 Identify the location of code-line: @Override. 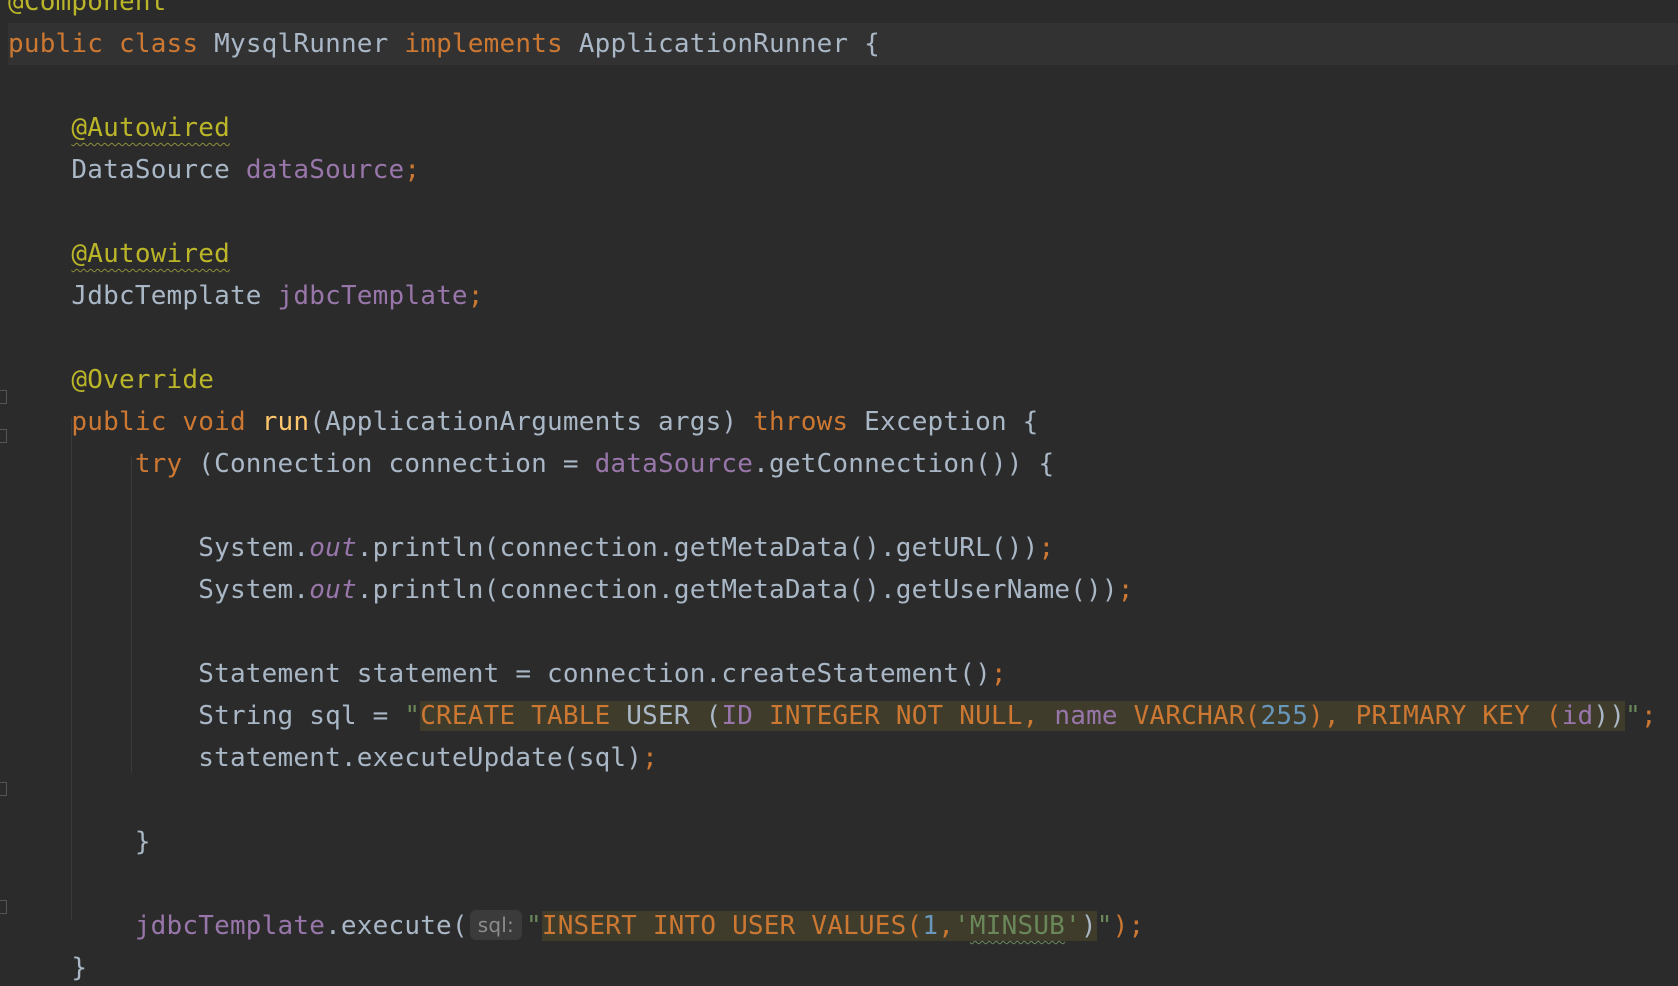
(843, 380).